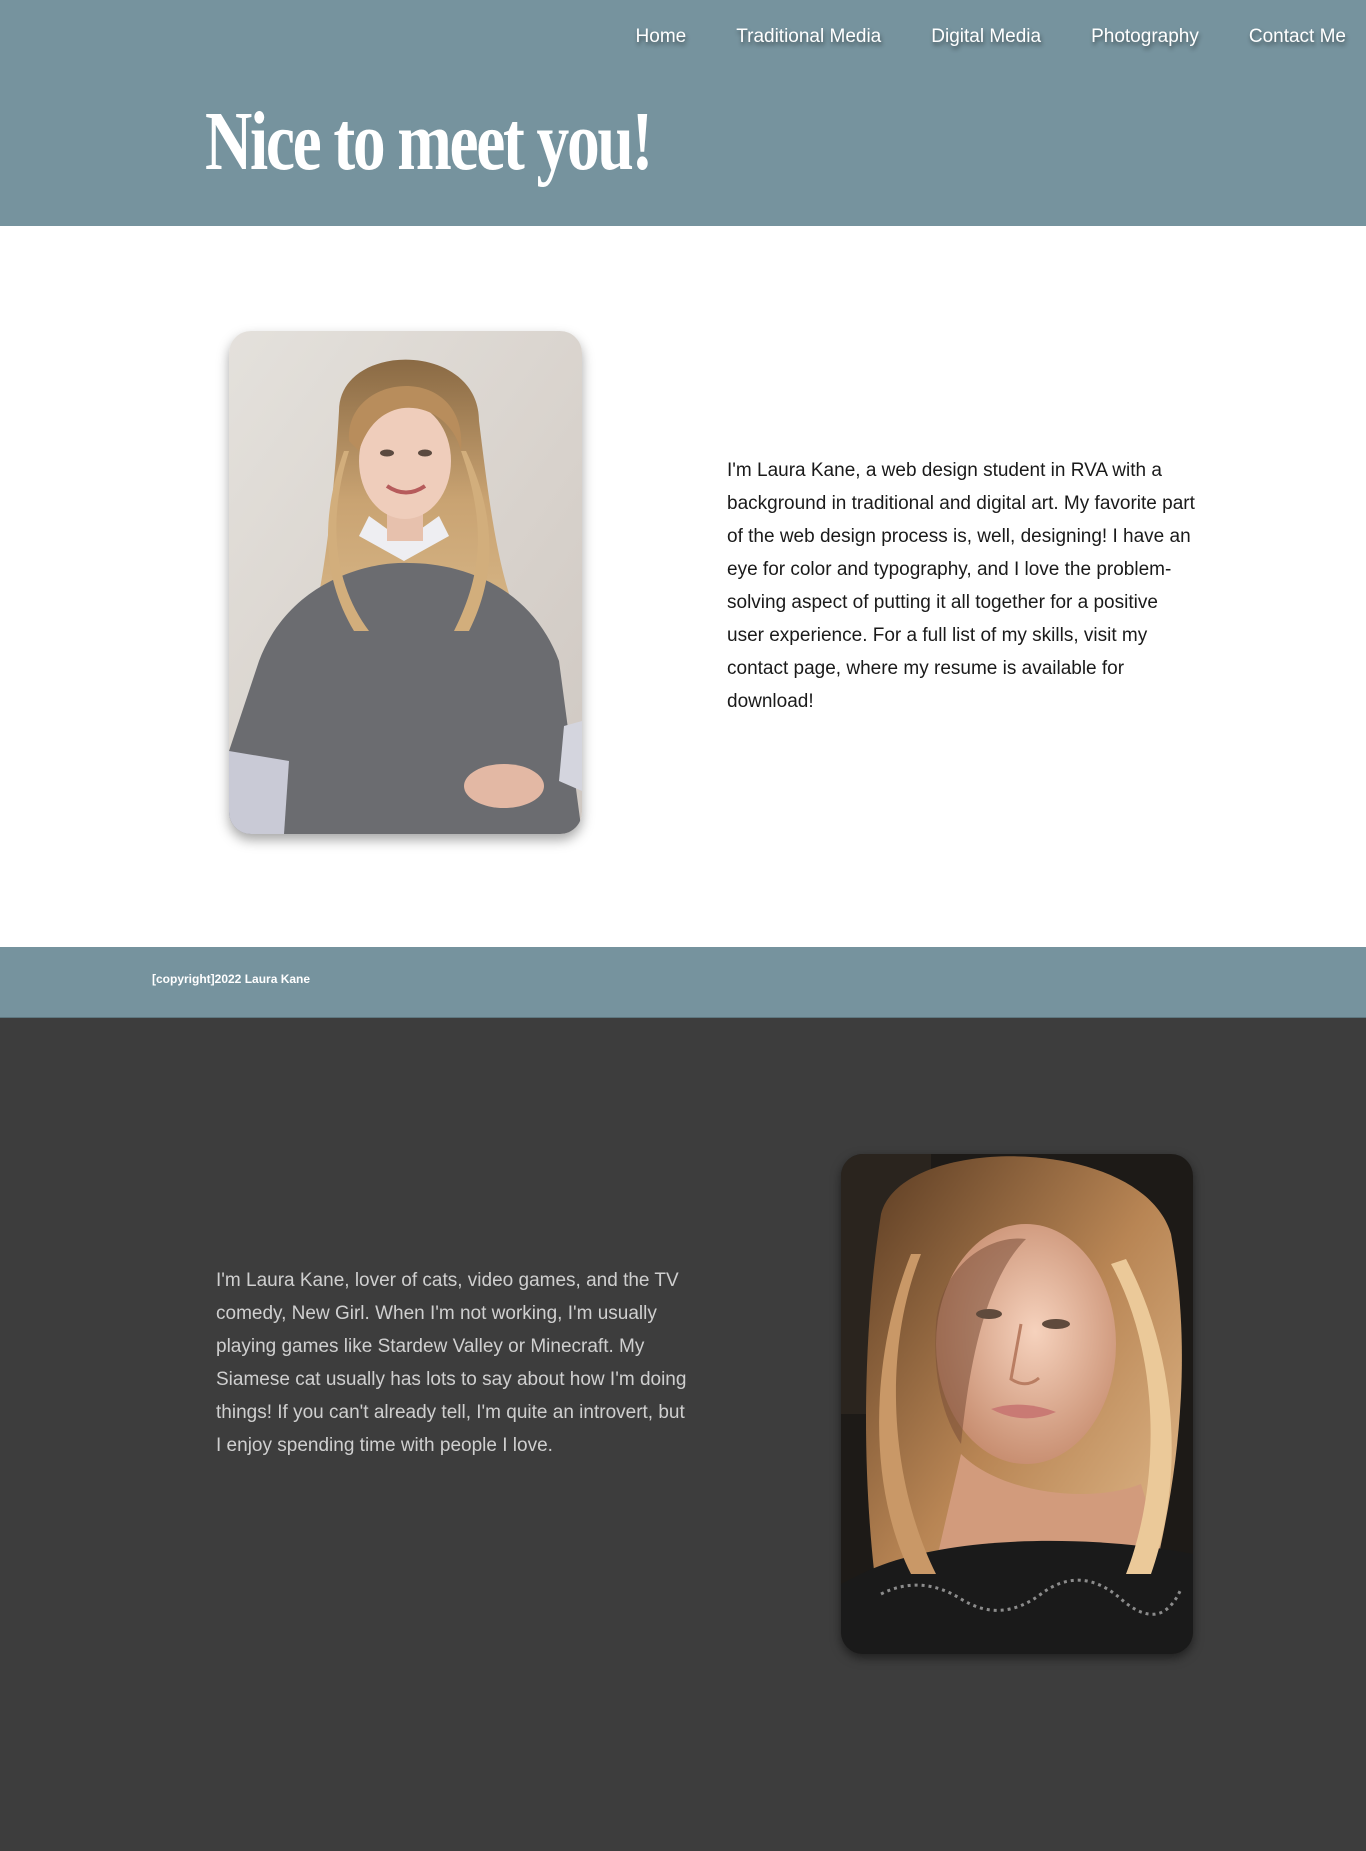  Describe the element at coordinates (429, 141) in the screenshot. I see `page-title: Nice to meet you!` at that location.